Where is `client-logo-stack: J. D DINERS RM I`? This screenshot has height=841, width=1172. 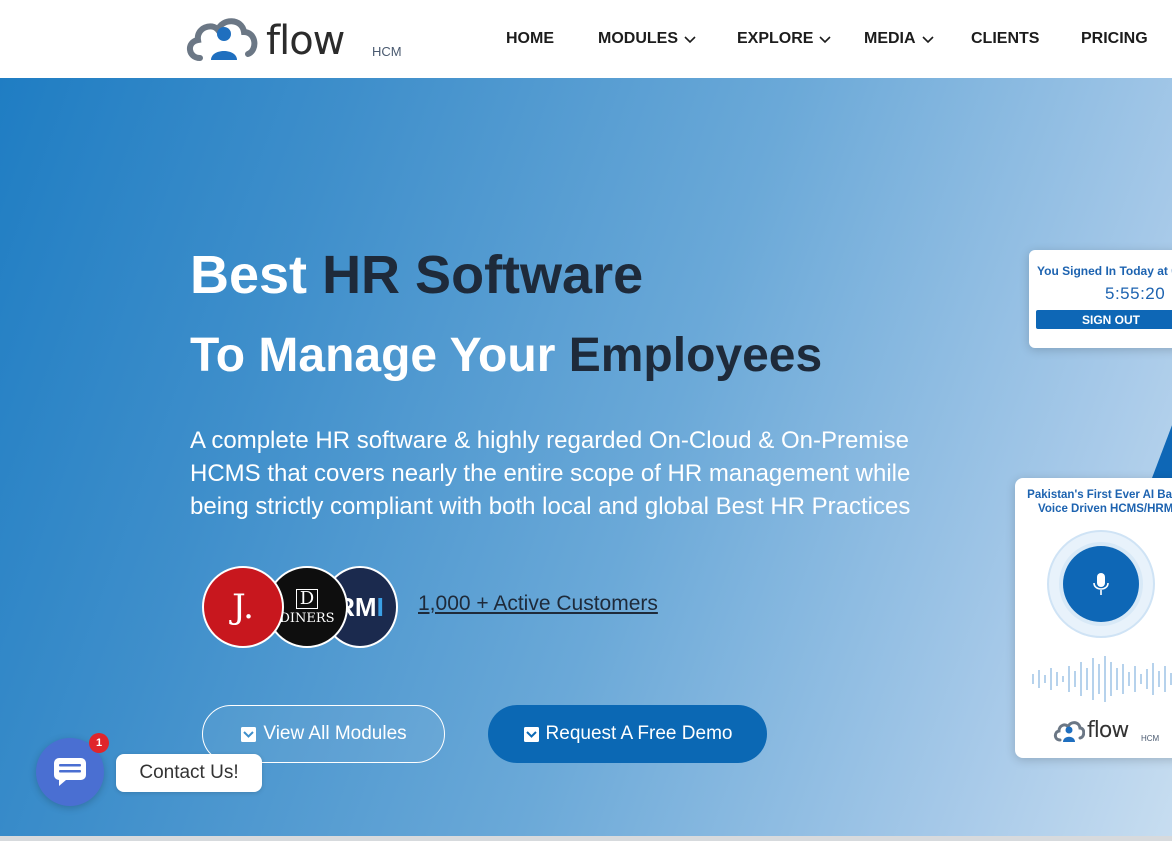
client-logo-stack: J. D DINERS RM I is located at coordinates (302, 607).